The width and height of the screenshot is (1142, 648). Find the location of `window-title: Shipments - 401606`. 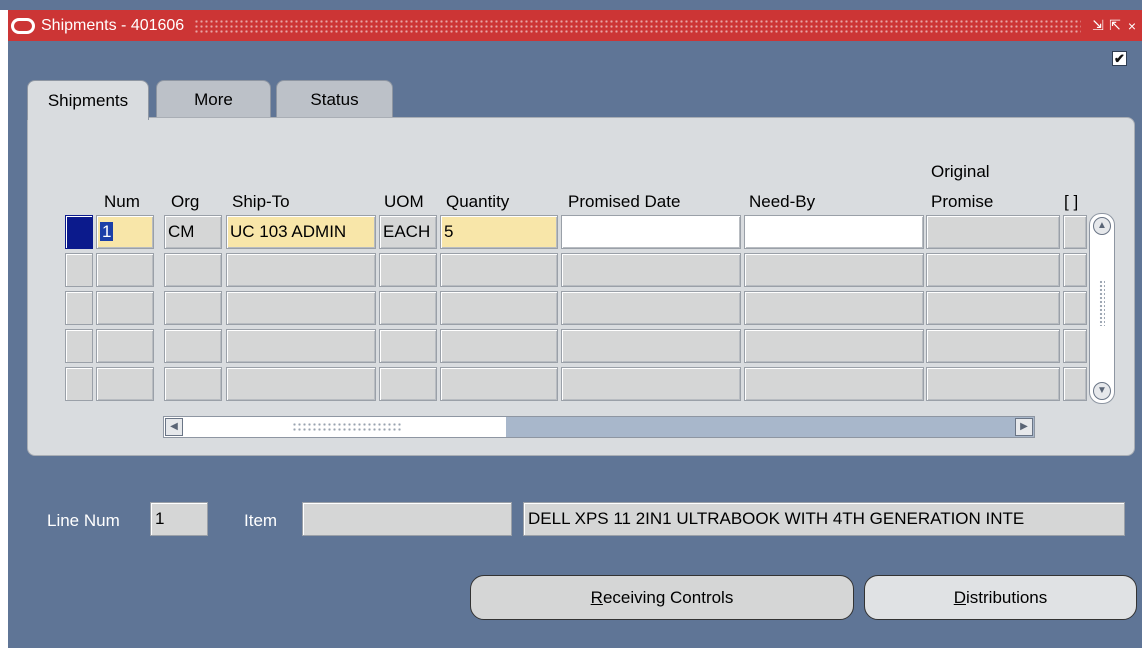

window-title: Shipments - 401606 is located at coordinates (113, 25).